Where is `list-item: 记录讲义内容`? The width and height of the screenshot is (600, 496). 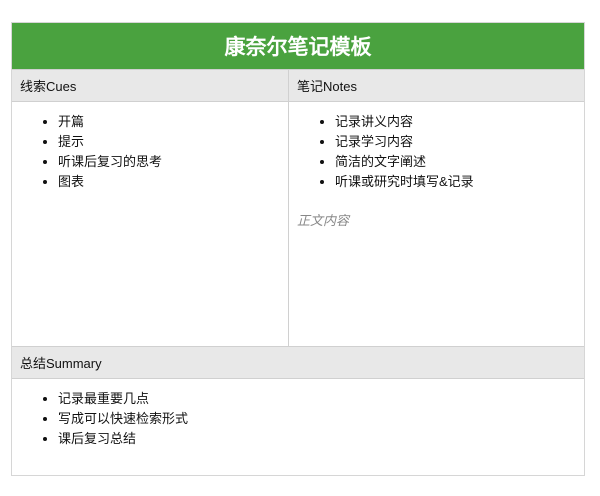
list-item: 记录讲义内容 is located at coordinates (459, 122).